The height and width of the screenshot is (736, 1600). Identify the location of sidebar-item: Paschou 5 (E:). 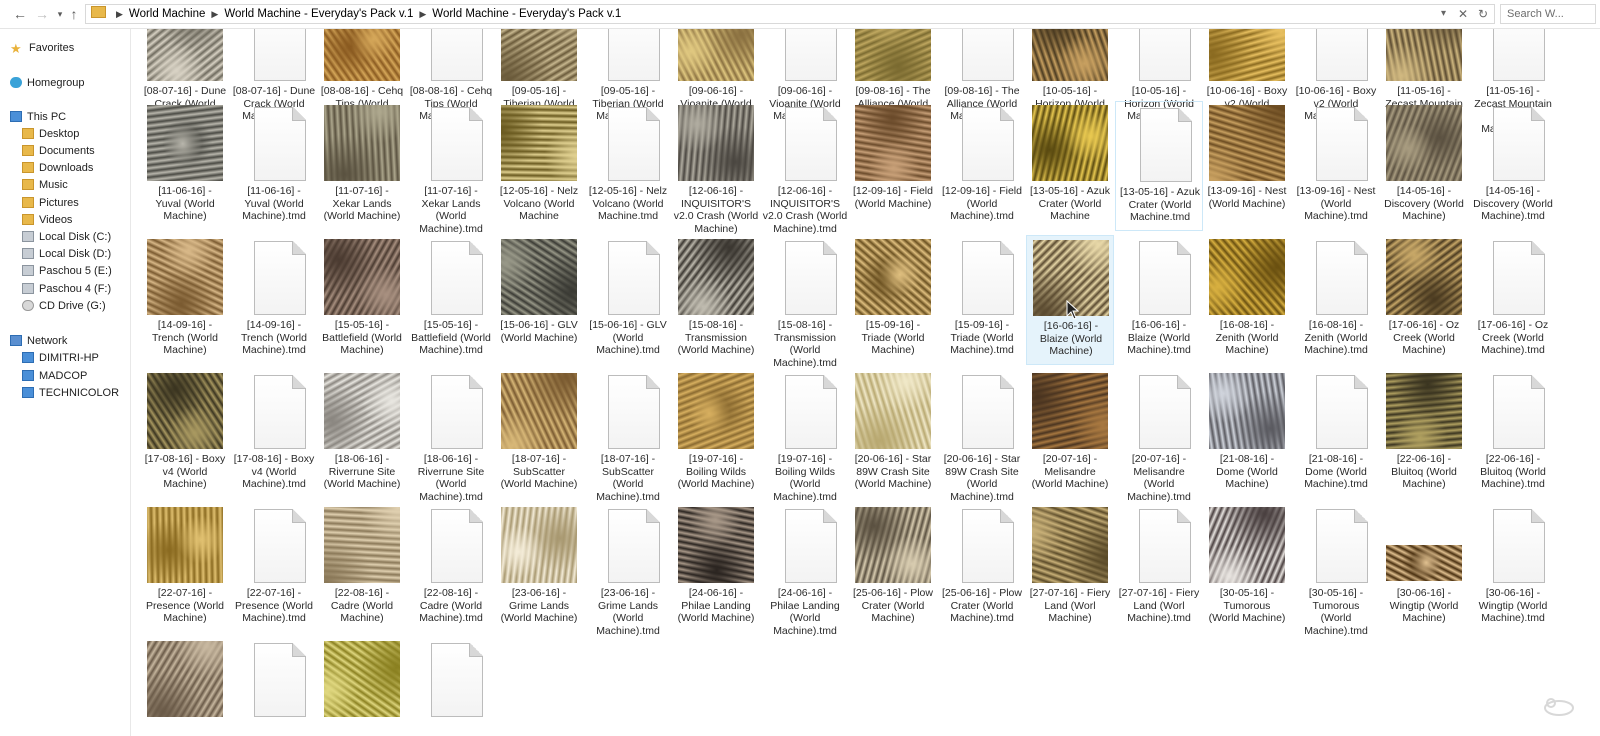
(67, 271).